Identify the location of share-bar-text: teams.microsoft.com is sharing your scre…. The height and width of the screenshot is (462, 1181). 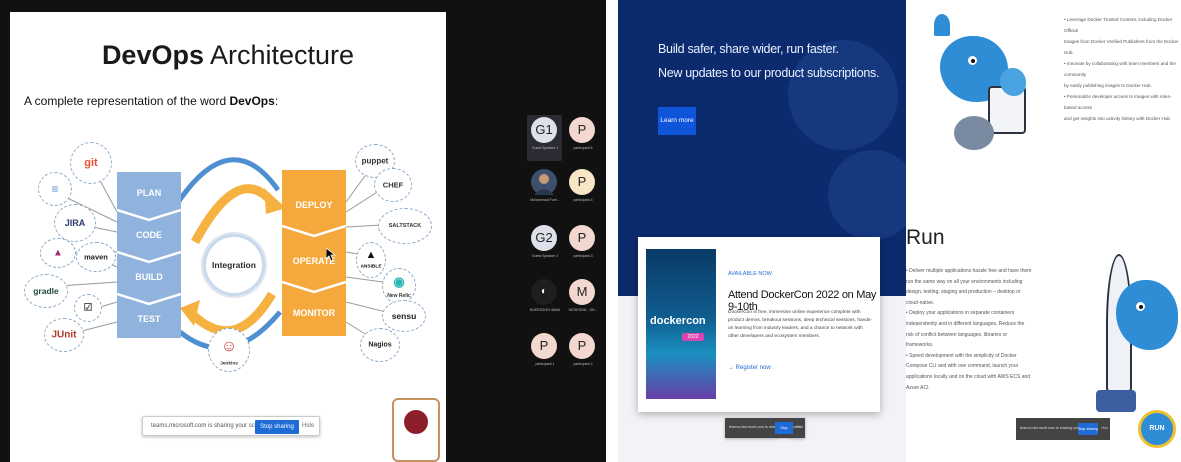
(210, 426).